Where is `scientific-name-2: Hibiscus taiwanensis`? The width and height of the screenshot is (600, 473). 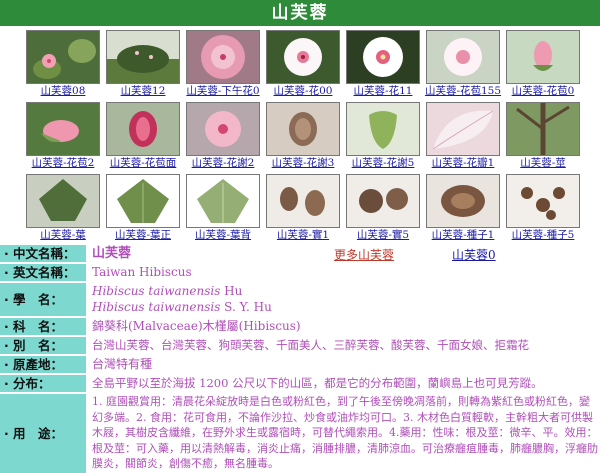 scientific-name-2: Hibiscus taiwanensis is located at coordinates (156, 307).